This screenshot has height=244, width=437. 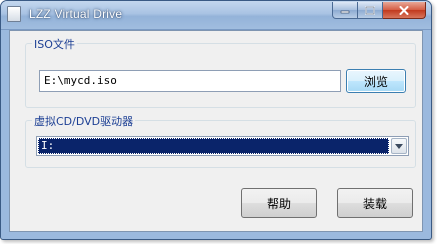 I want to click on drive-select-dropdown-button, so click(x=399, y=146).